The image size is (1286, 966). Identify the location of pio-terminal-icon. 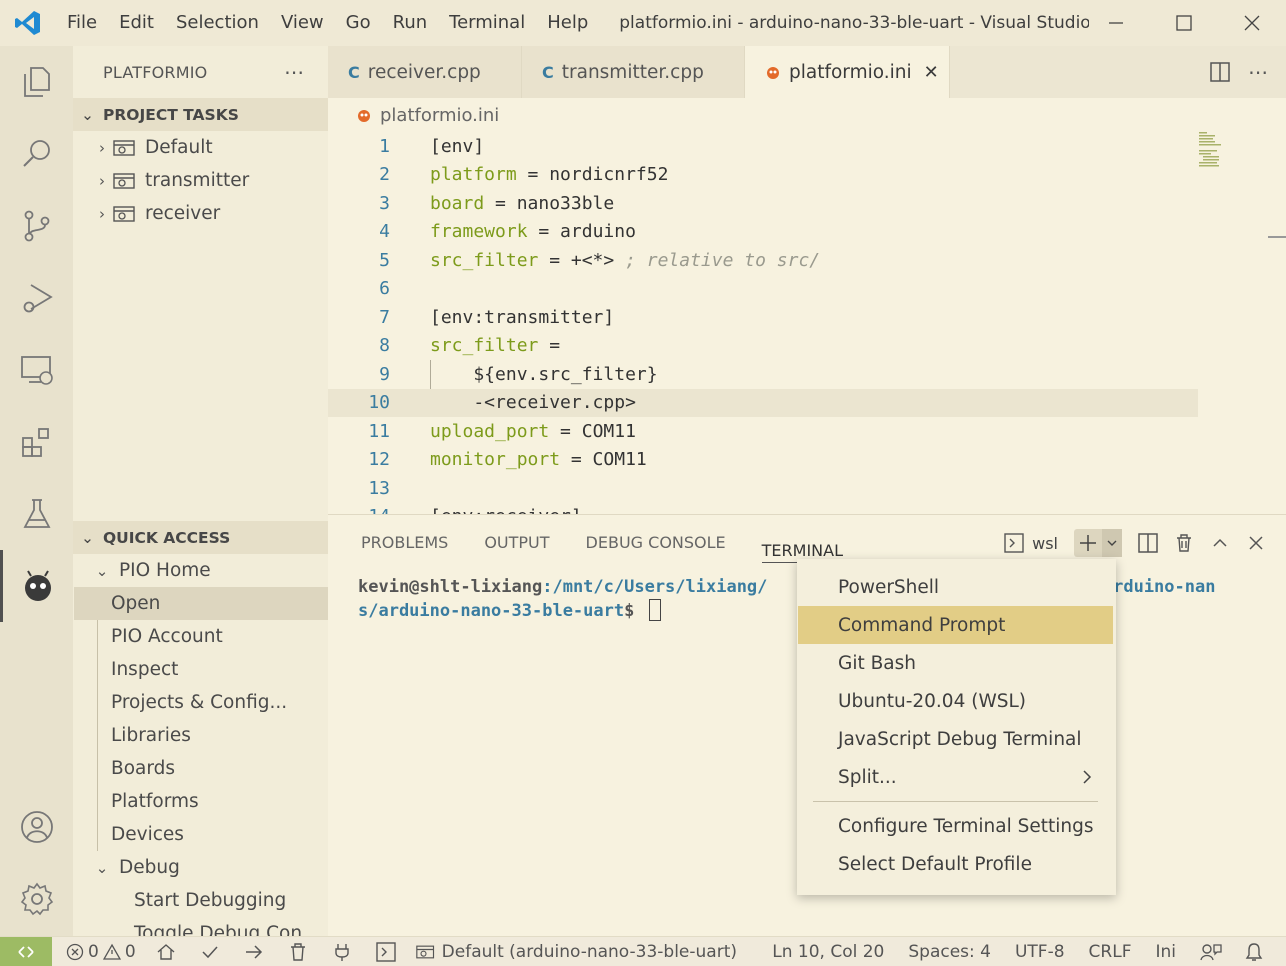
(386, 951).